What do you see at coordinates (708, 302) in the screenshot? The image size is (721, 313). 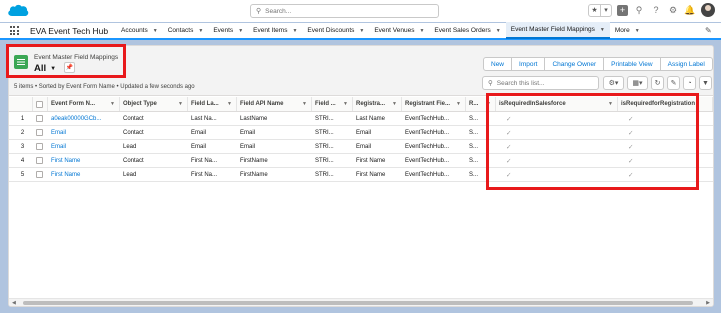 I see `scroll-right-icon: ▶` at bounding box center [708, 302].